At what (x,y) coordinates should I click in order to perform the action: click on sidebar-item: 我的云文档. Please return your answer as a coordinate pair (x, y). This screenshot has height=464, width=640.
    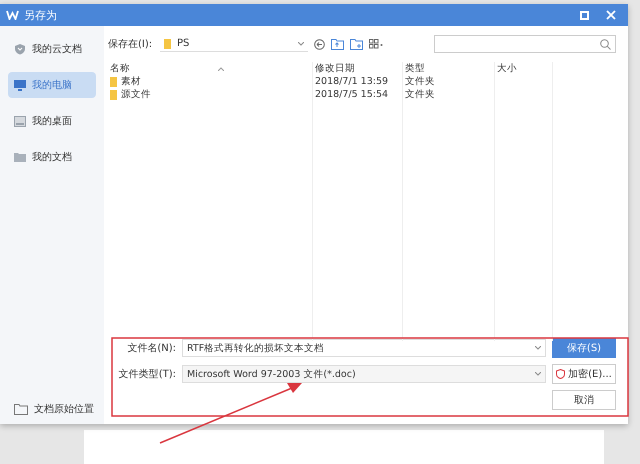
    Looking at the image, I should click on (52, 49).